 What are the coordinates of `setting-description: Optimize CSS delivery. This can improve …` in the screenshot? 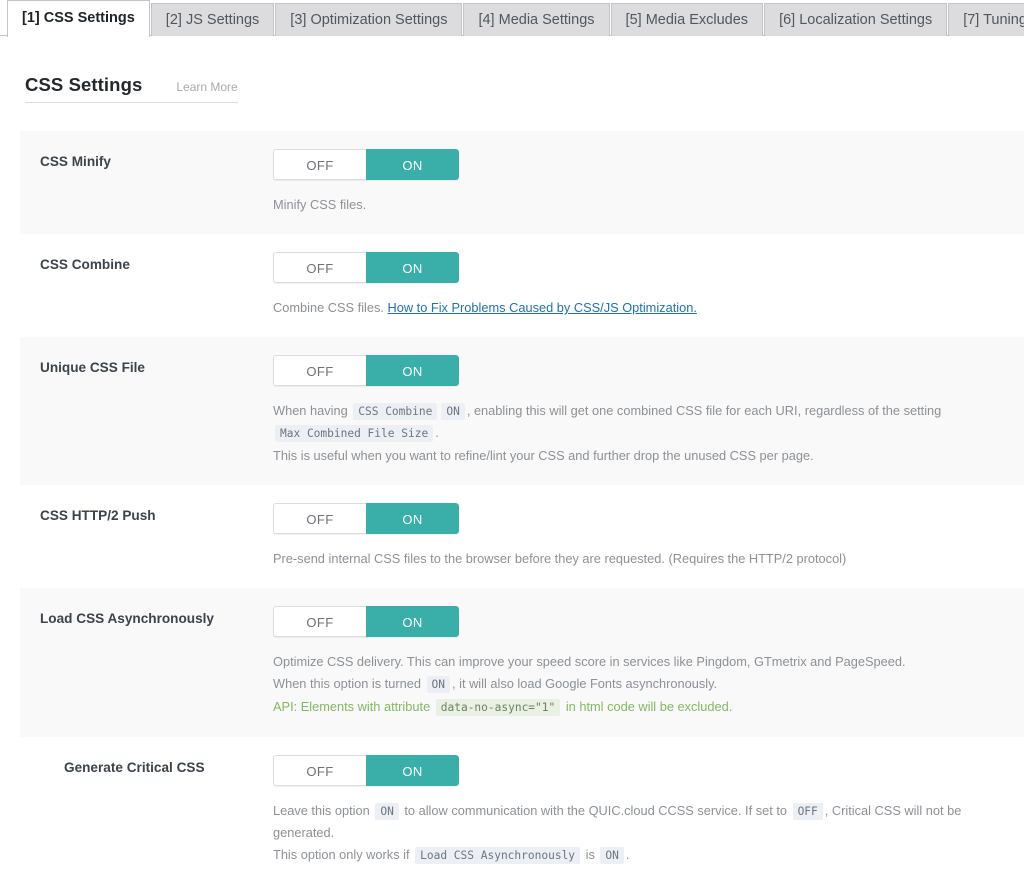 It's located at (642, 684).